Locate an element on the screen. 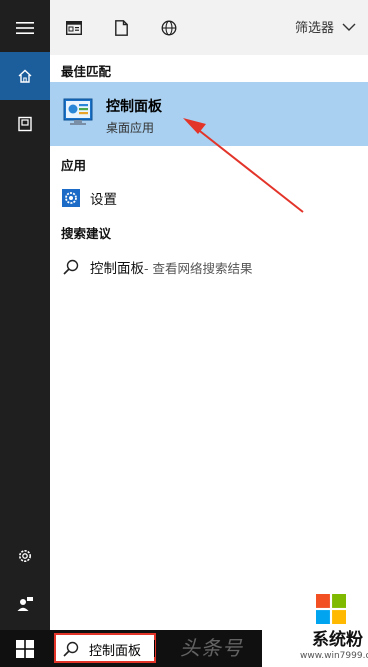  start-button is located at coordinates (25, 648).